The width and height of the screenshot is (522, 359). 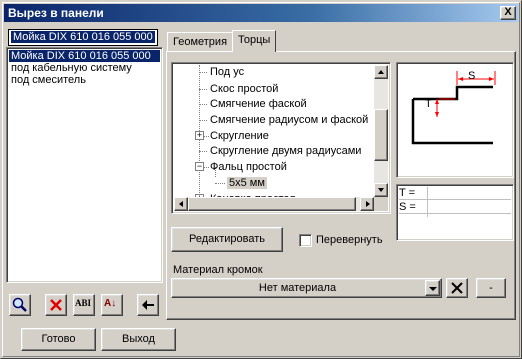 I want to click on find-button, so click(x=20, y=305).